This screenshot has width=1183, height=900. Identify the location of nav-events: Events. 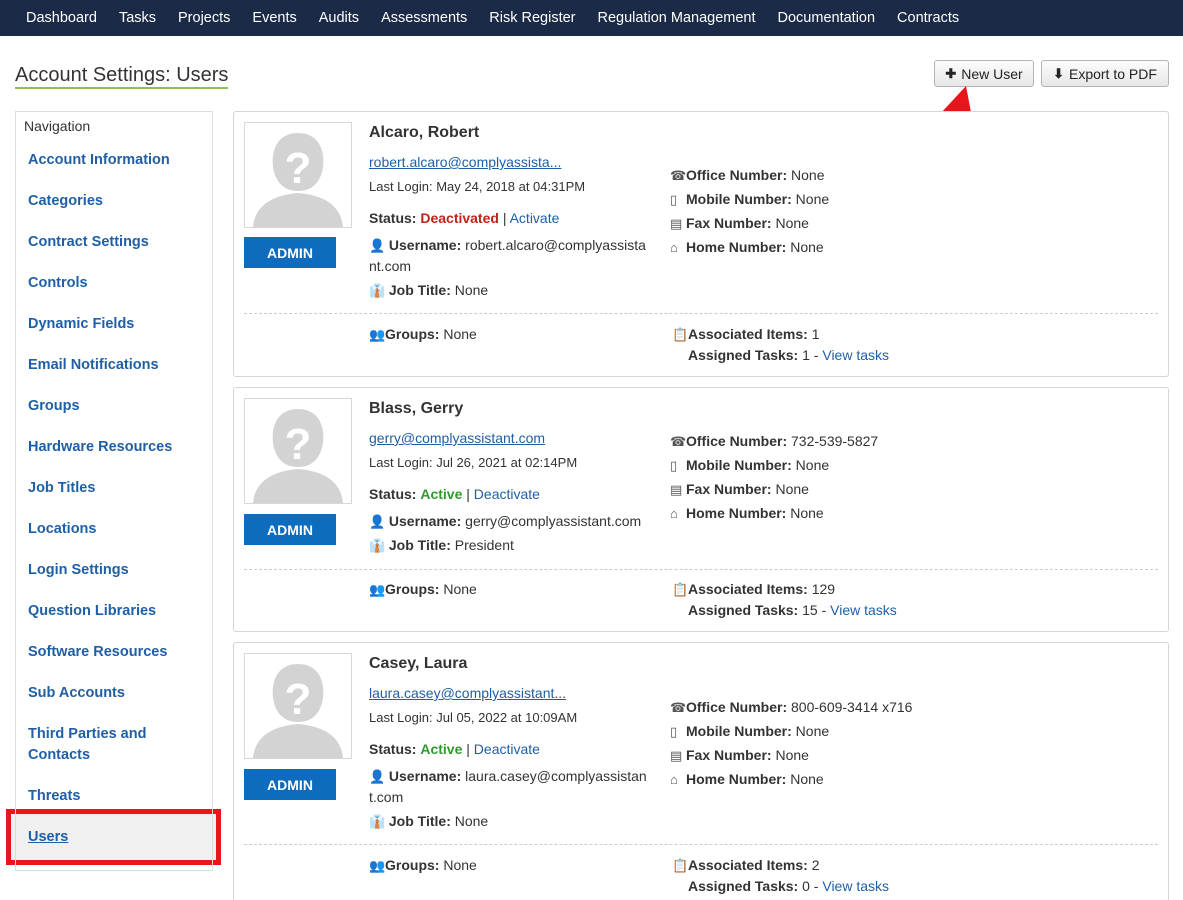
(274, 18).